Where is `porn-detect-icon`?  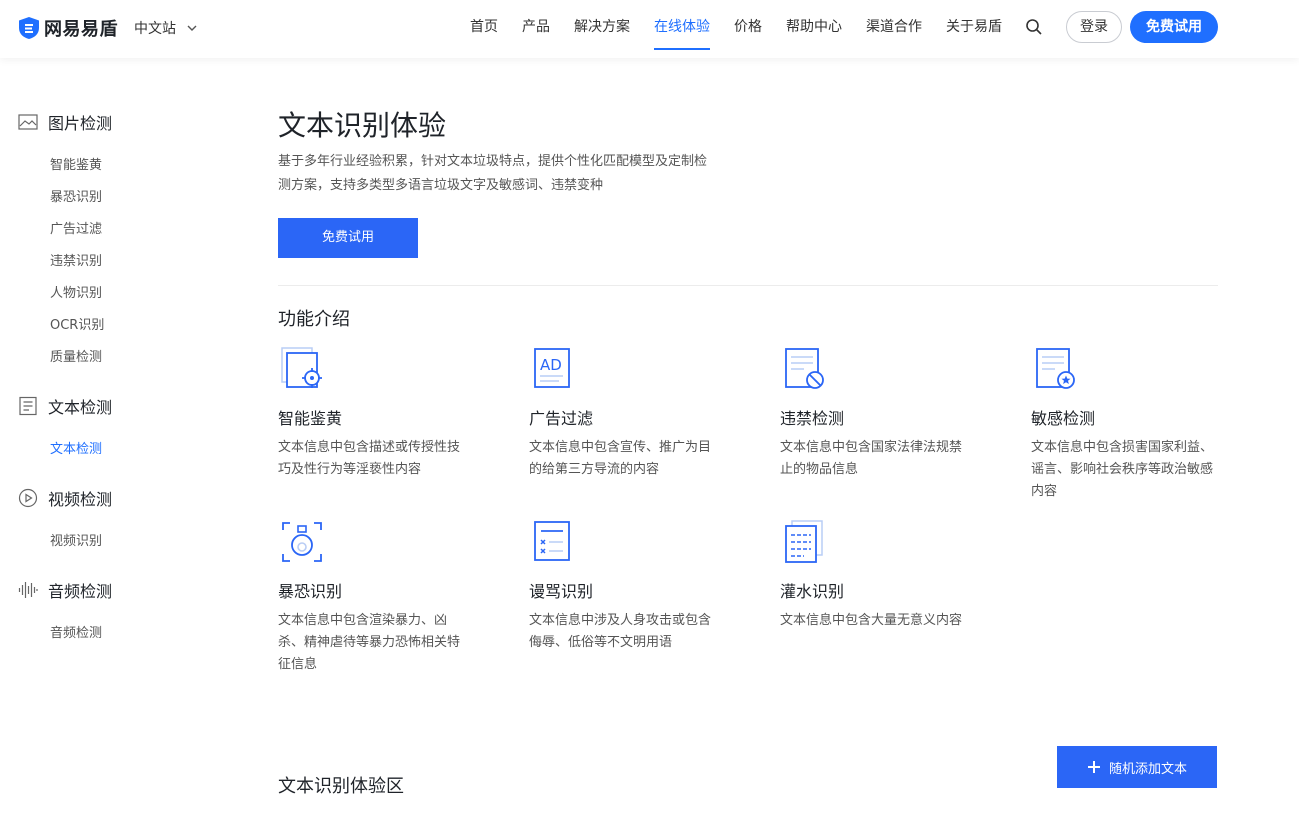 porn-detect-icon is located at coordinates (301, 367).